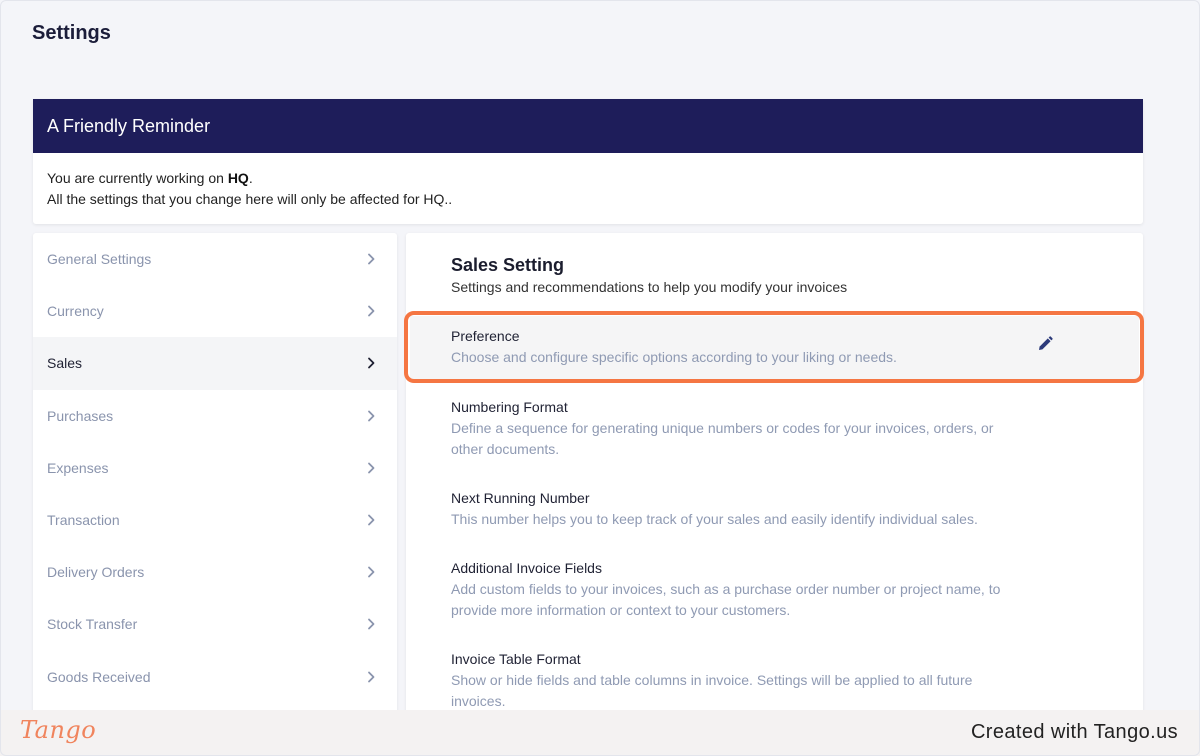 The image size is (1200, 756). Describe the element at coordinates (508, 265) in the screenshot. I see `section-title: Sales Setting` at that location.